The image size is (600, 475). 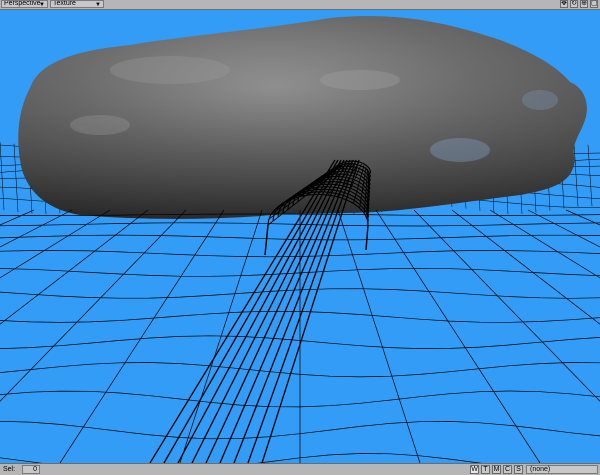 I want to click on toggle-c-button: C, so click(x=507, y=469).